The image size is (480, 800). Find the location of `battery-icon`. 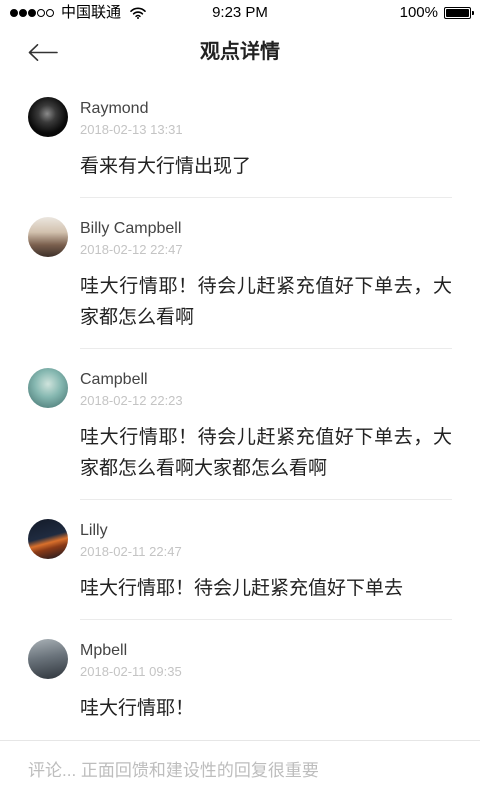

battery-icon is located at coordinates (459, 13).